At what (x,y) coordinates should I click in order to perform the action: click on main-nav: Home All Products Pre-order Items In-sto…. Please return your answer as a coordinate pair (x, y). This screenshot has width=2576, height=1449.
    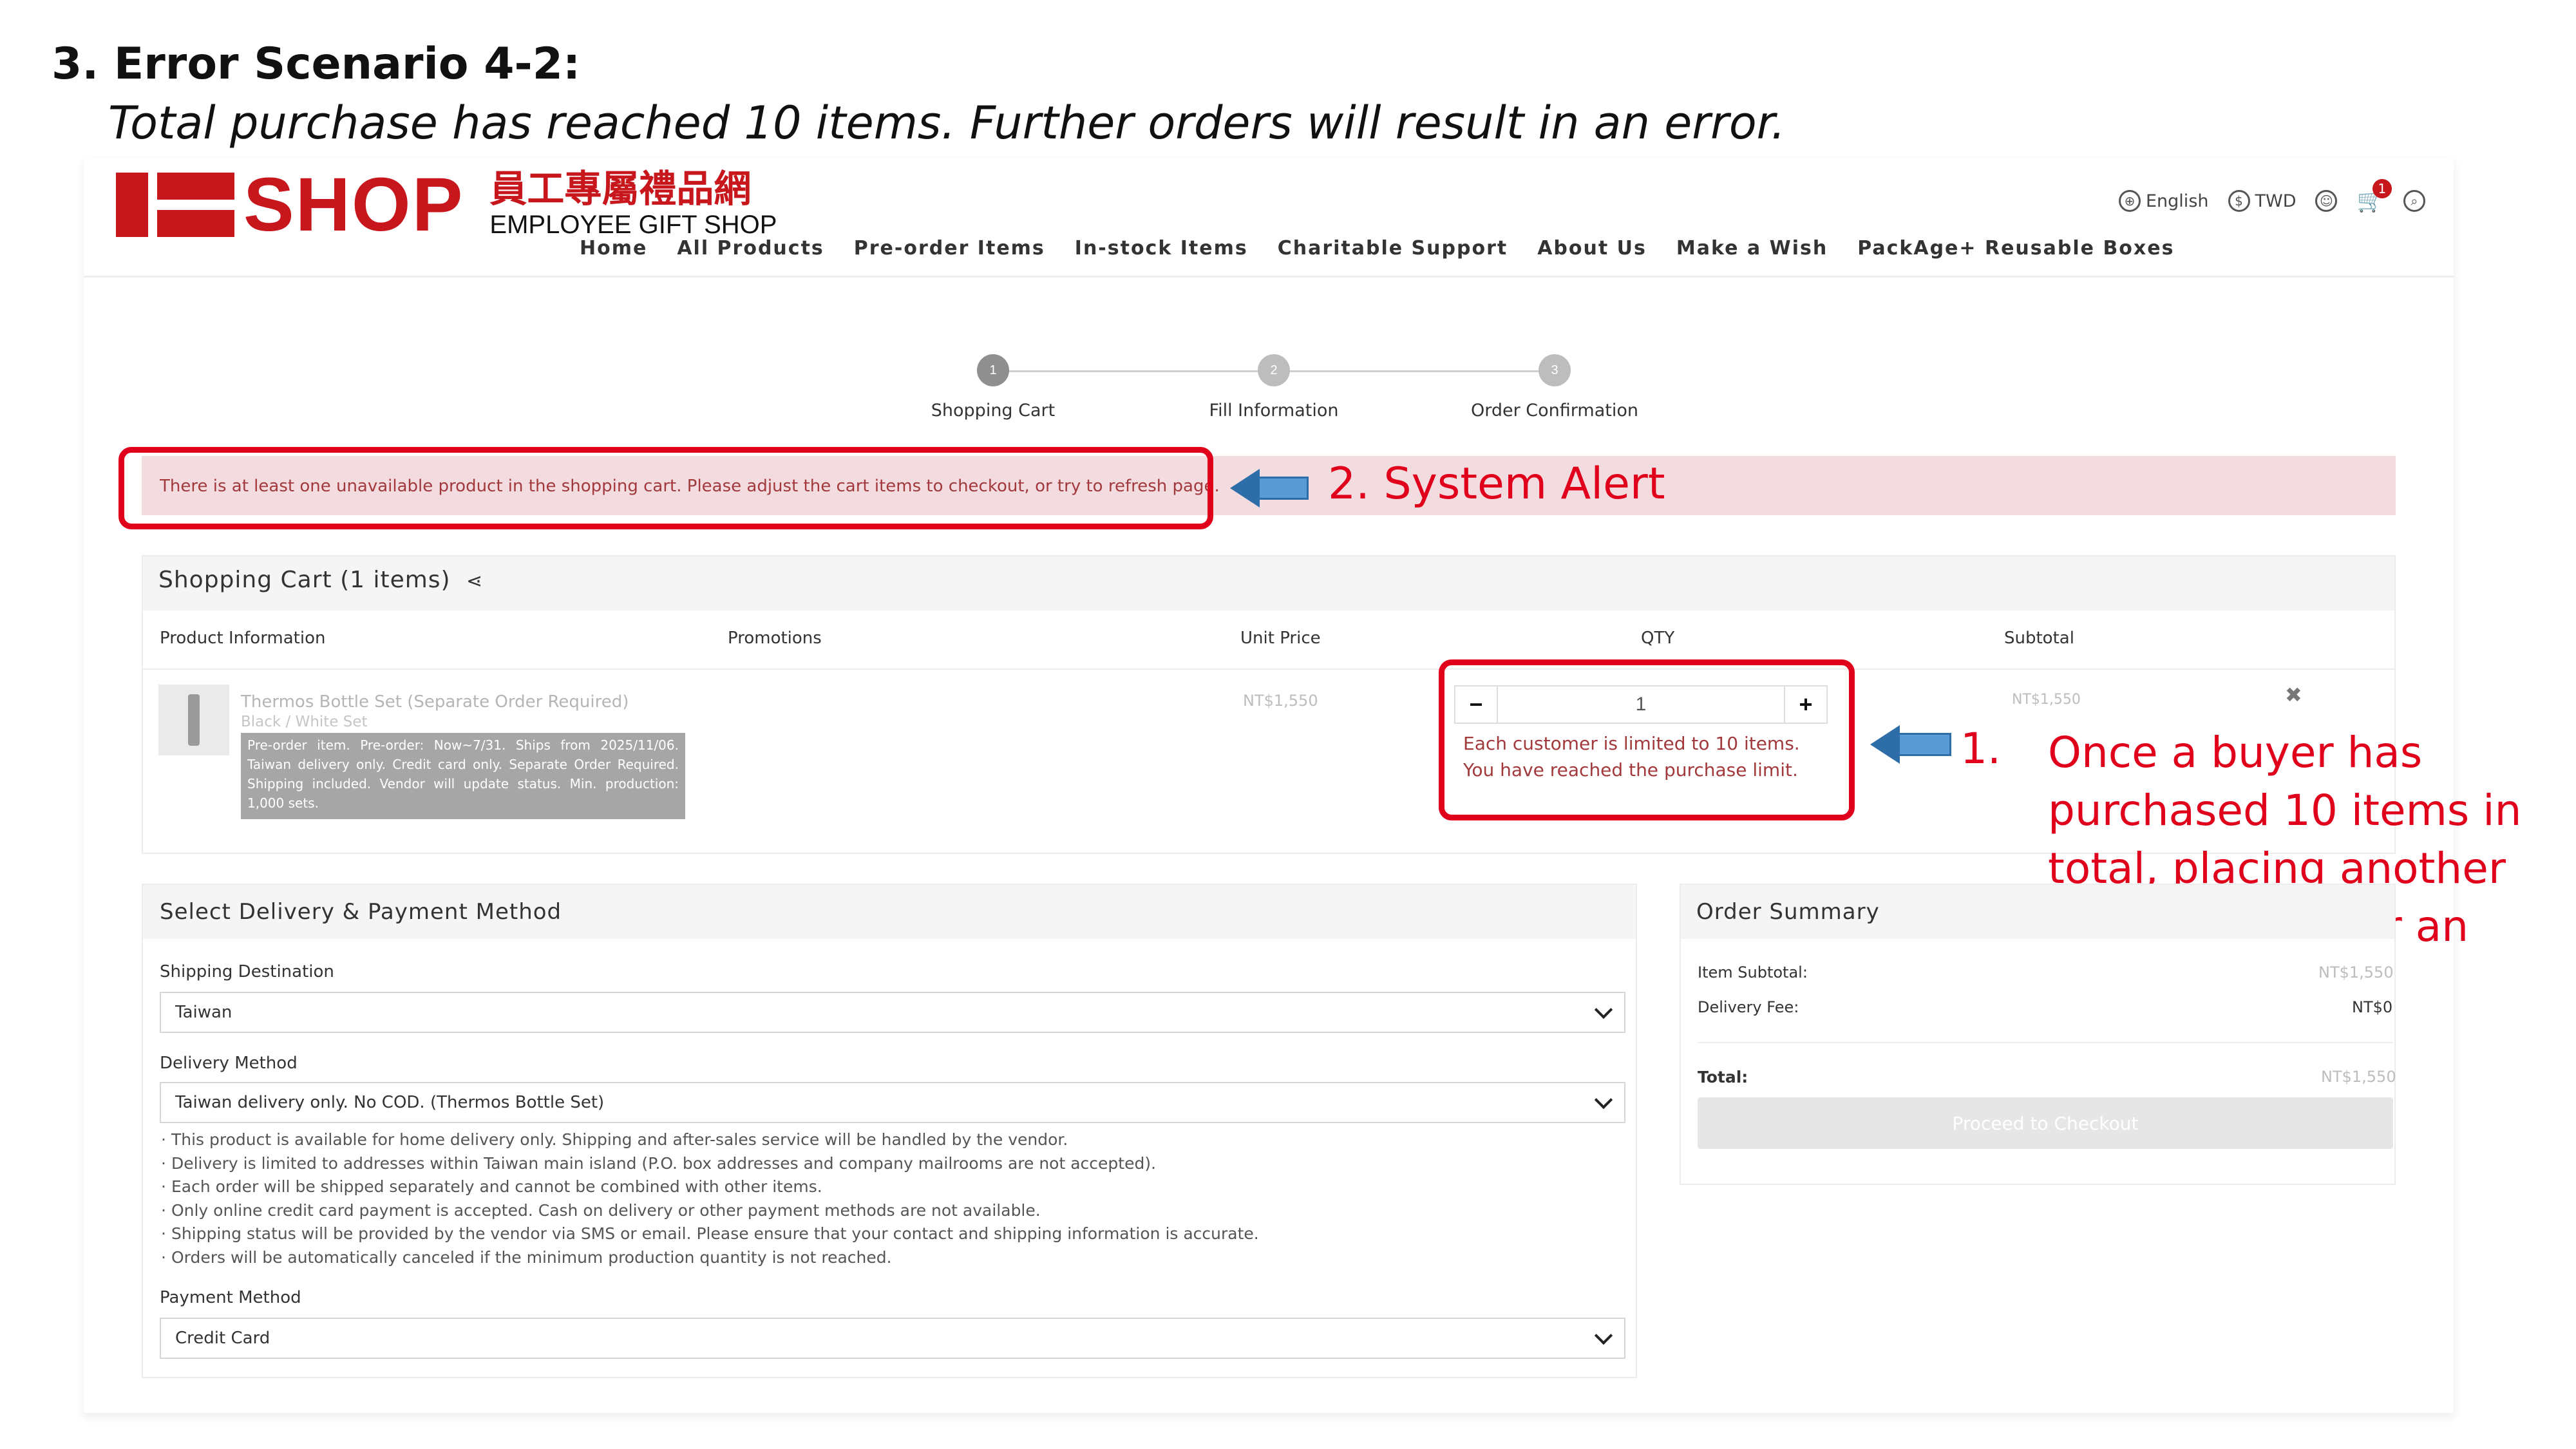
    Looking at the image, I should click on (1377, 248).